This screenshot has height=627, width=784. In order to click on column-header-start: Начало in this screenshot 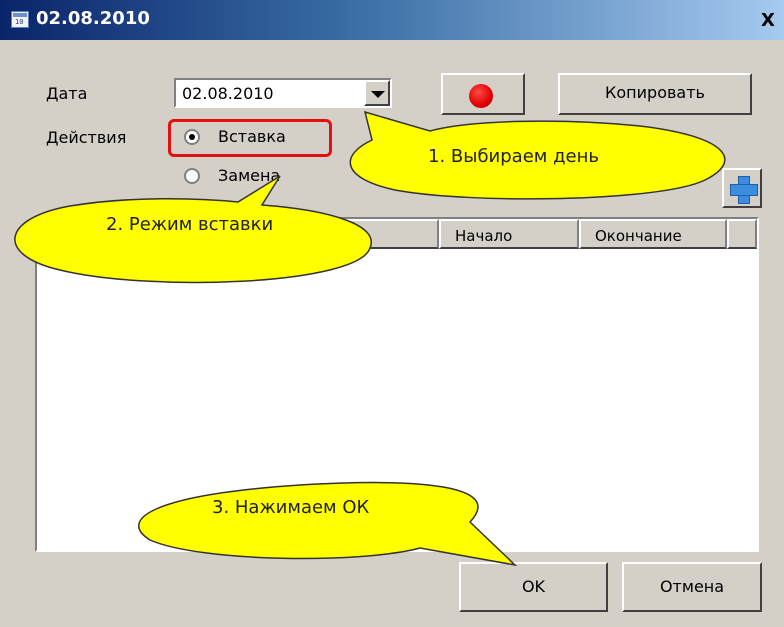, I will do `click(509, 234)`.